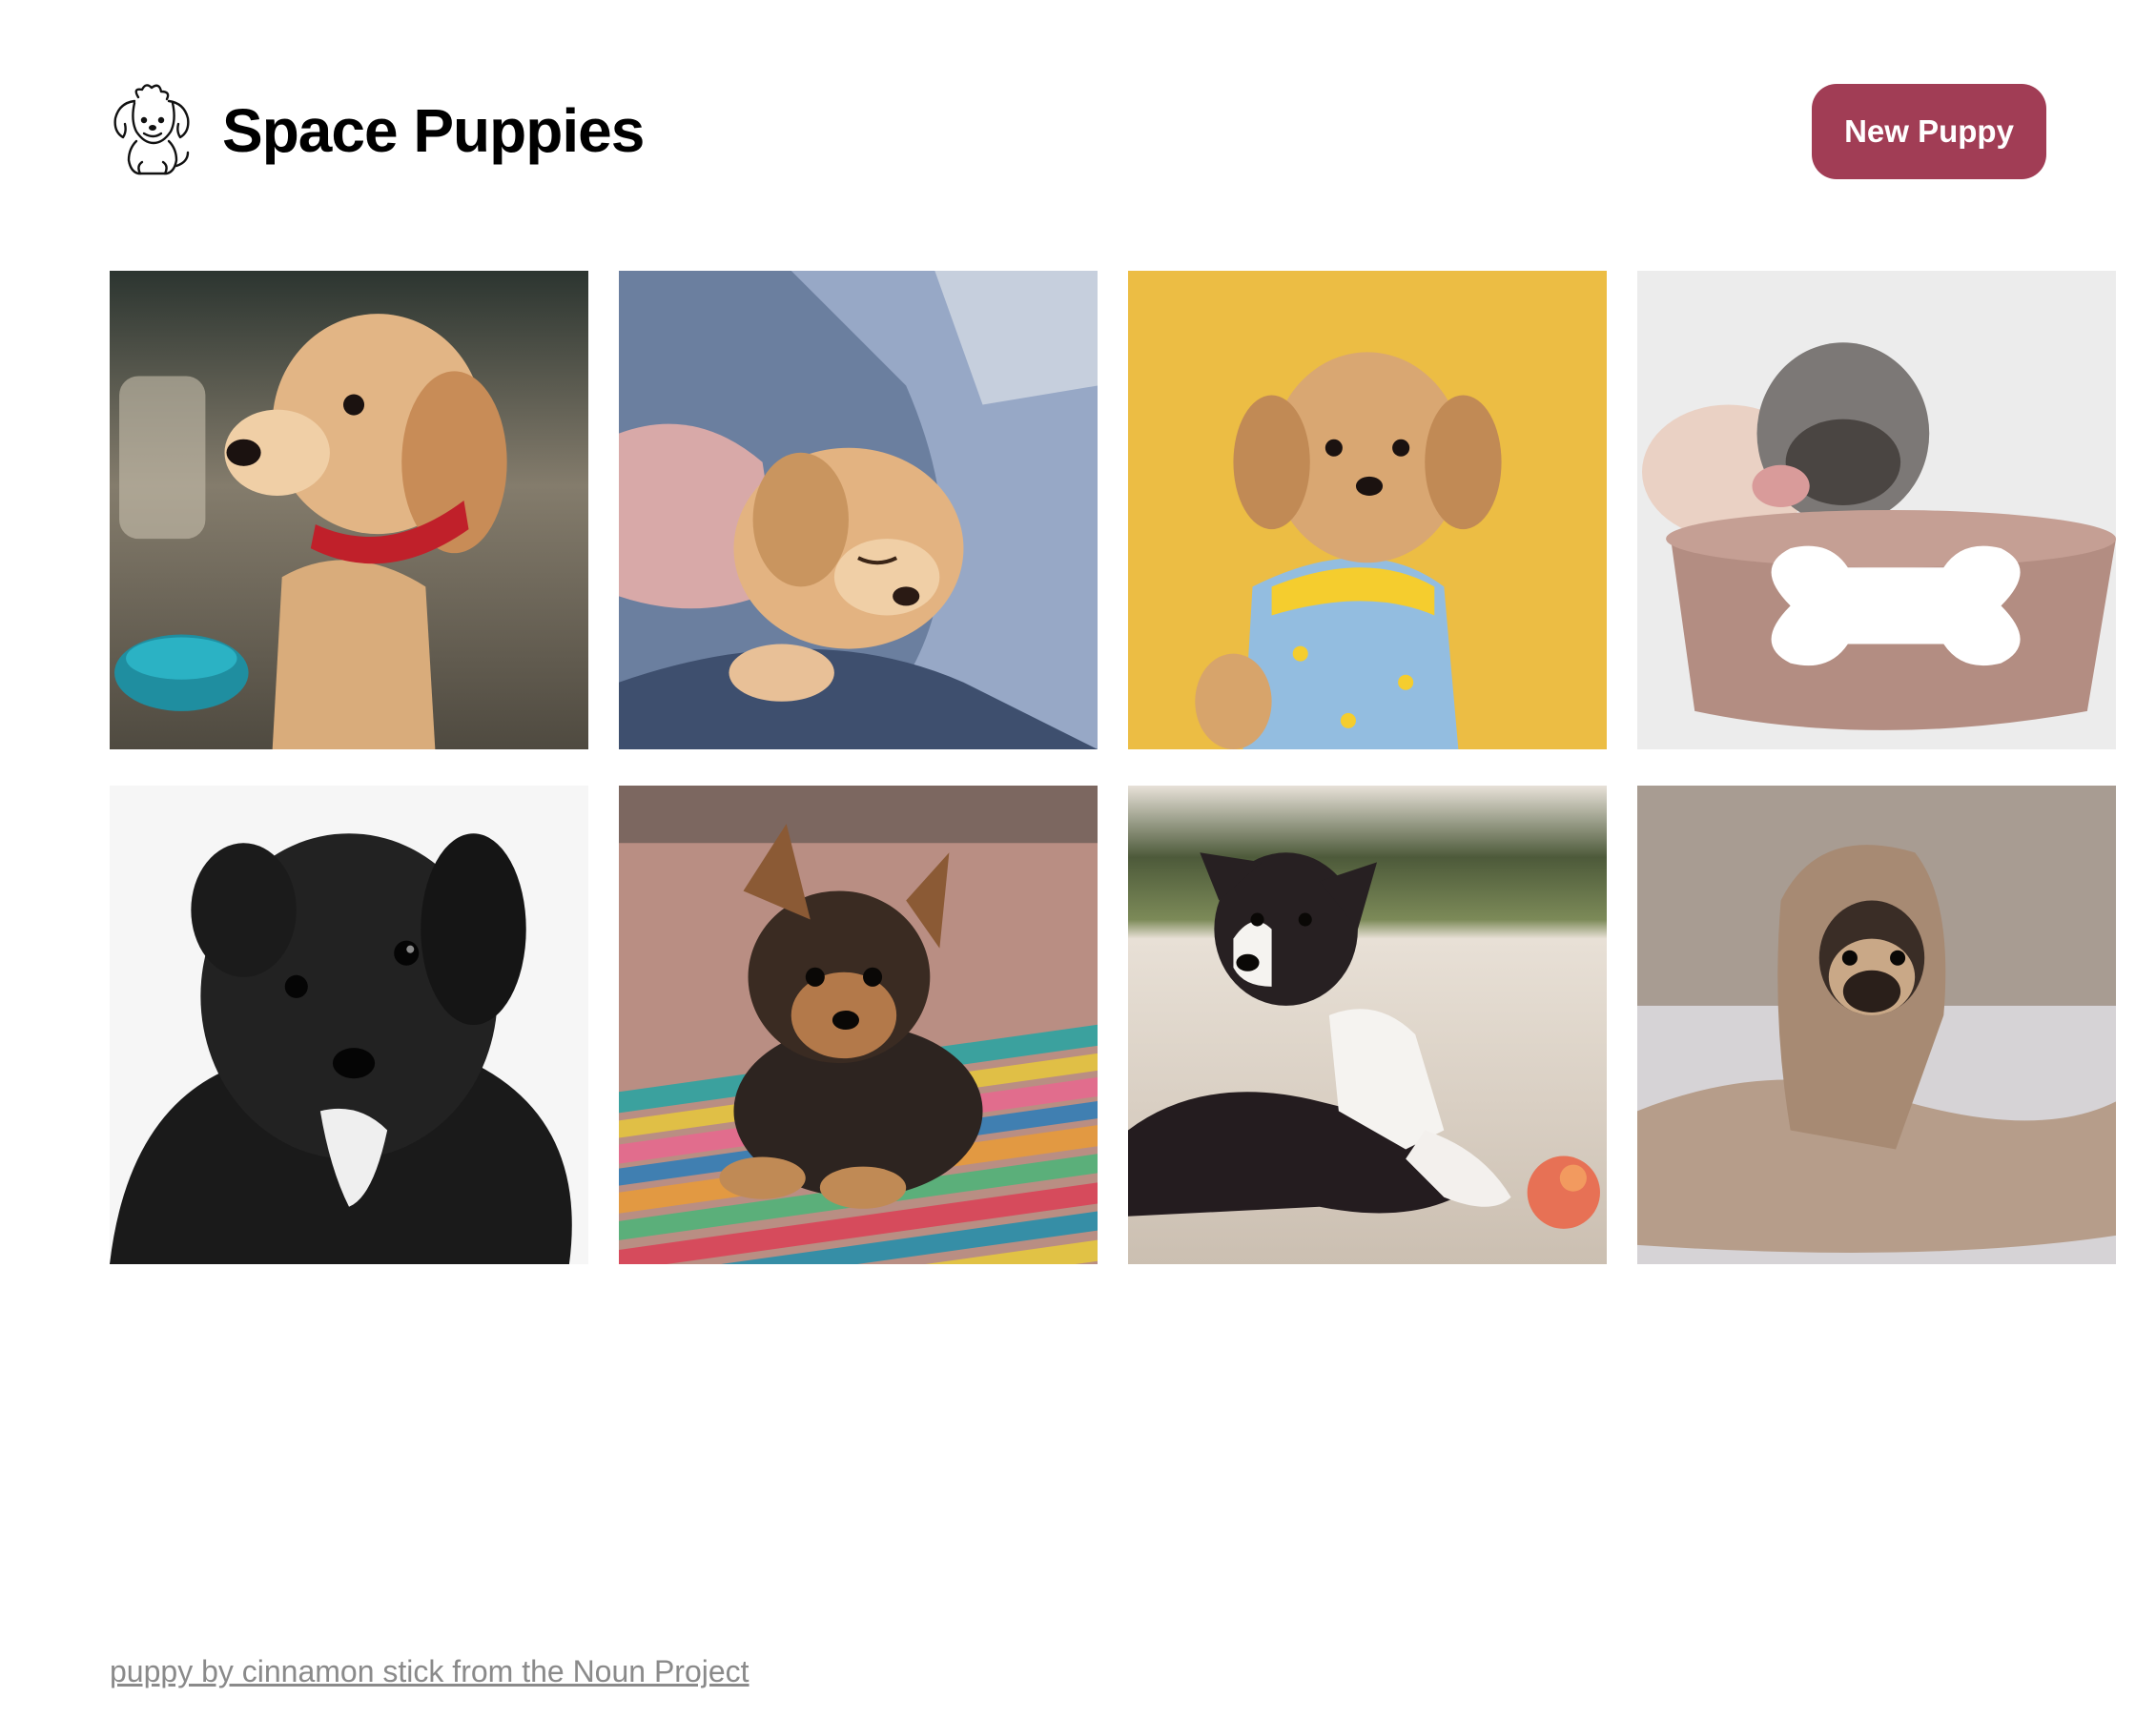  What do you see at coordinates (433, 130) in the screenshot?
I see `app-title: Space Puppies` at bounding box center [433, 130].